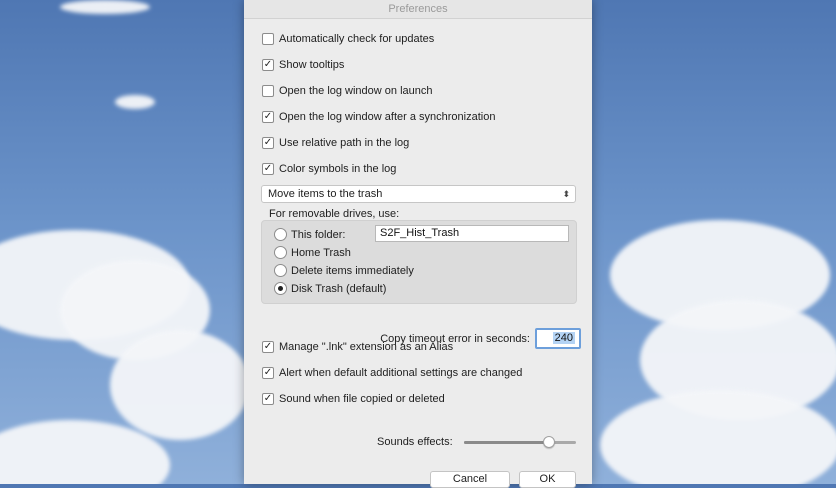 This screenshot has height=488, width=836. What do you see at coordinates (318, 234) in the screenshot?
I see `radio-label: This folder:` at bounding box center [318, 234].